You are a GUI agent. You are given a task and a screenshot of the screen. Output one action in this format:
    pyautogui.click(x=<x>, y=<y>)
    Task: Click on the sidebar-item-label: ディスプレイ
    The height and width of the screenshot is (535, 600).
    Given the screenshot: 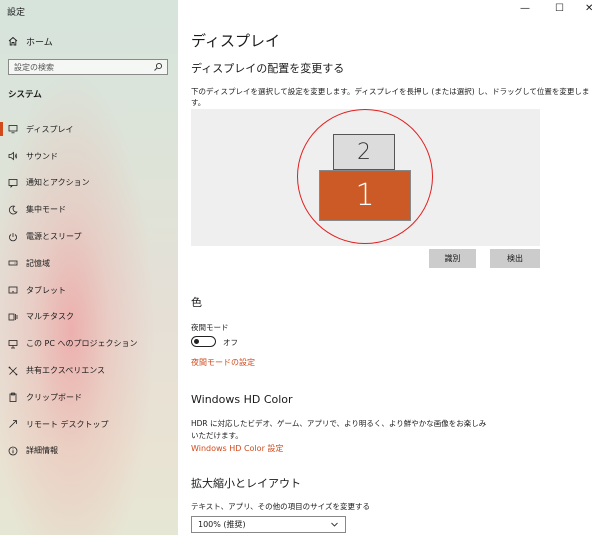 What is the action you would take?
    pyautogui.click(x=50, y=129)
    